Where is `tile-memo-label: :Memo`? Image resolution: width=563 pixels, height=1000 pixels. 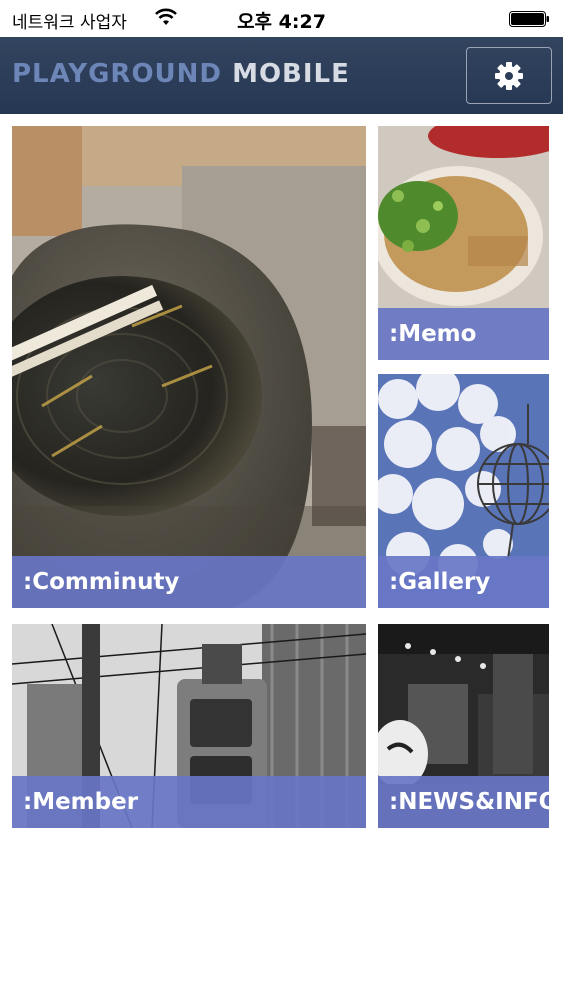 tile-memo-label: :Memo is located at coordinates (463, 334).